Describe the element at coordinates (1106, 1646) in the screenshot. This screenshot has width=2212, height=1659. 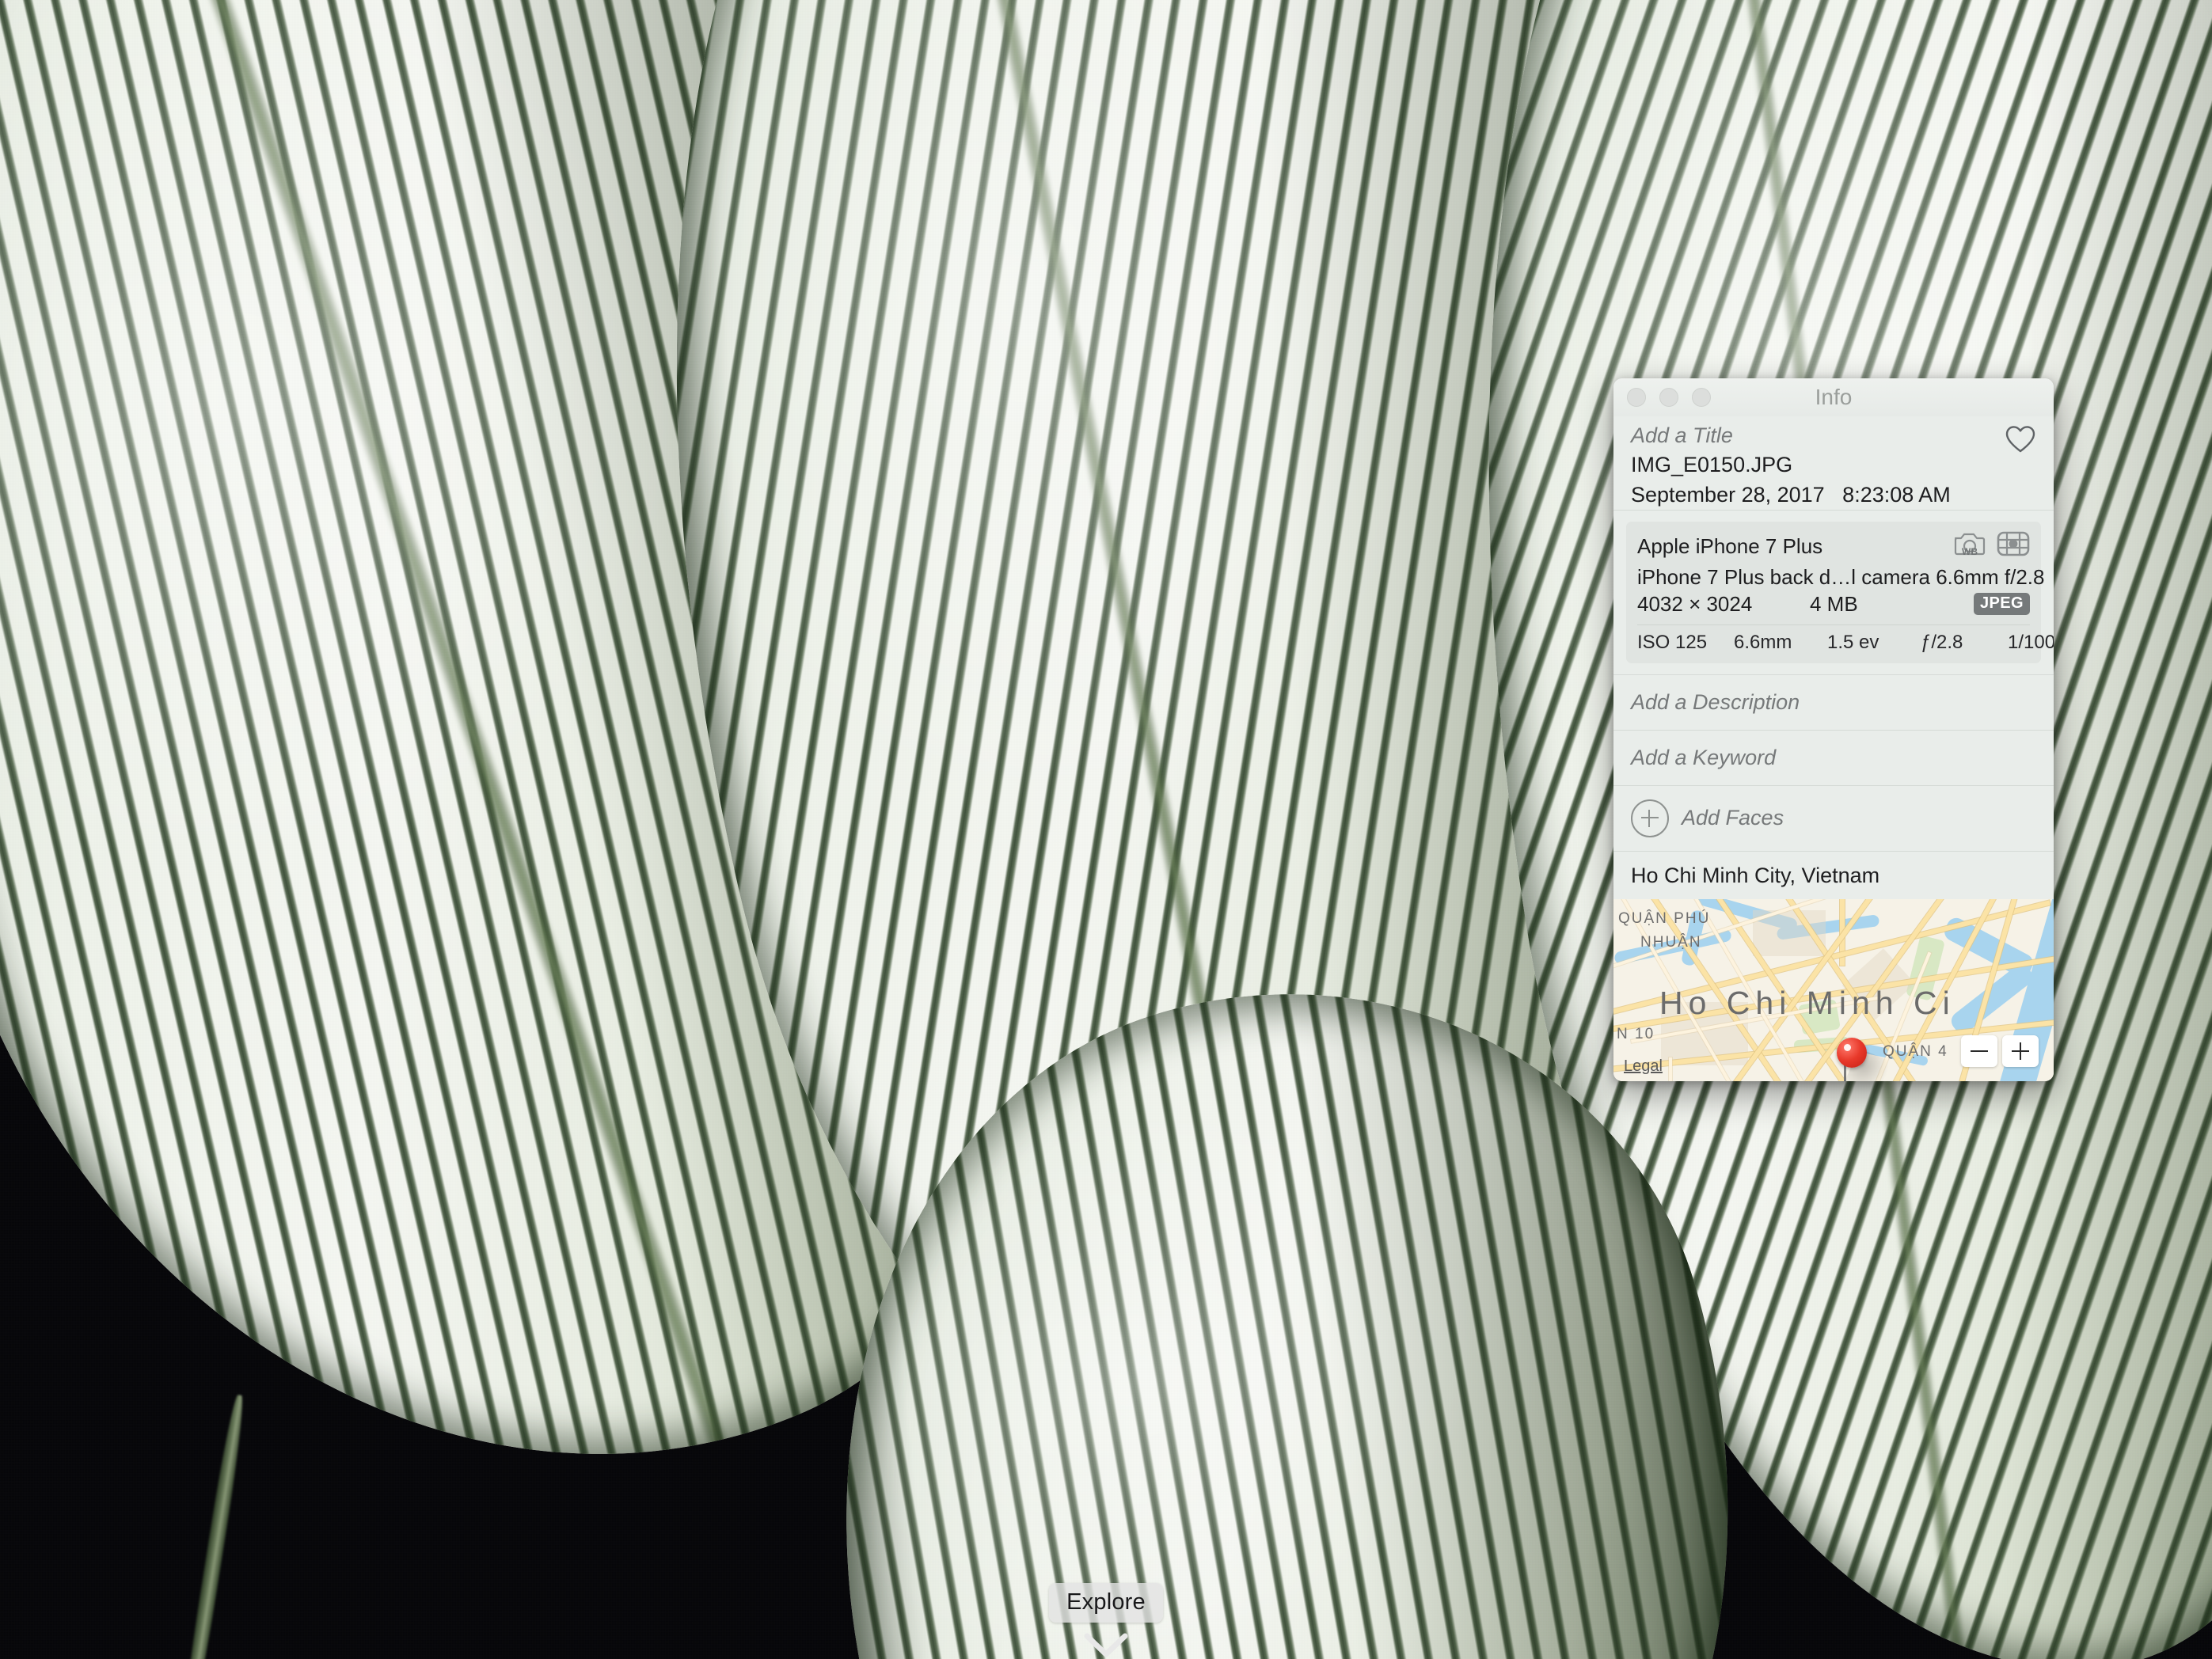
I see `chevron-down-icon` at that location.